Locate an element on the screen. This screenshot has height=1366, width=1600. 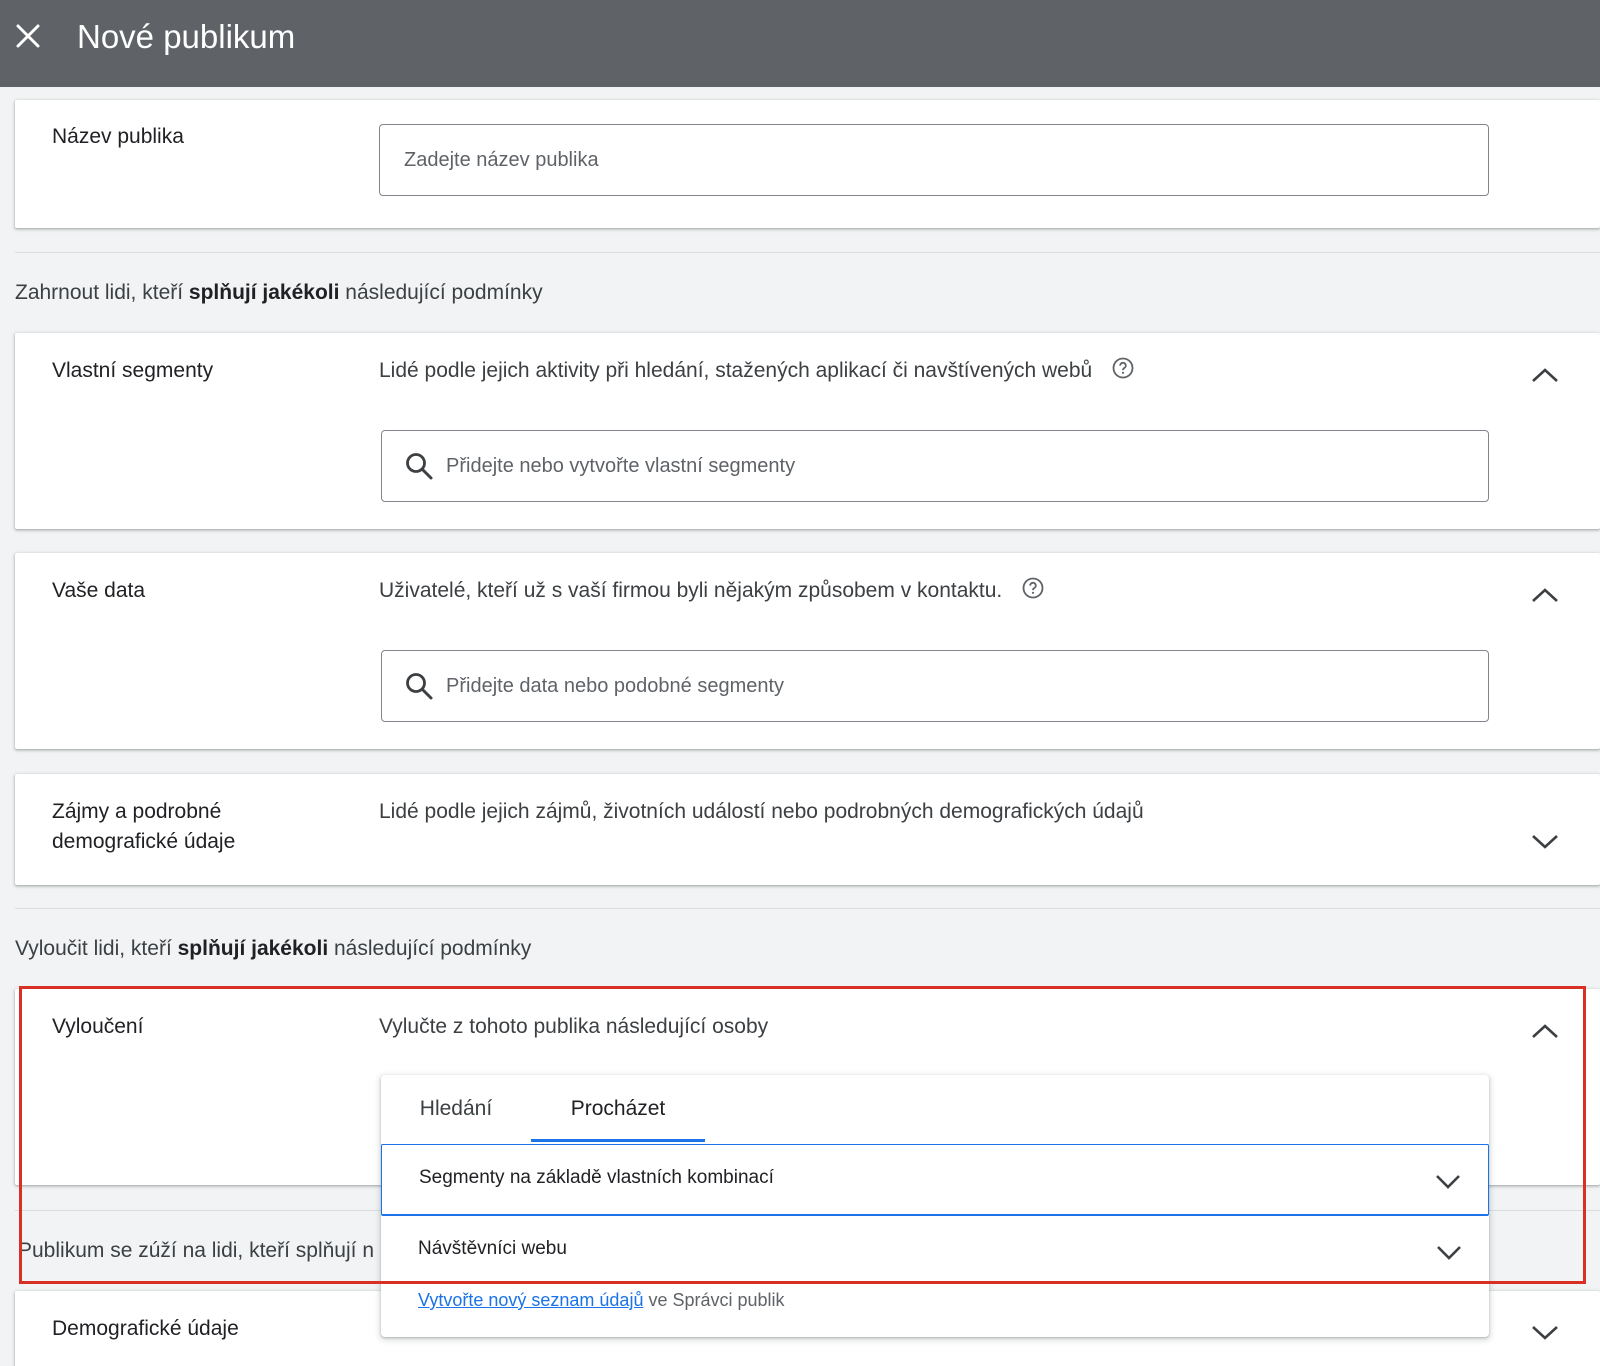
close-button is located at coordinates (28, 36).